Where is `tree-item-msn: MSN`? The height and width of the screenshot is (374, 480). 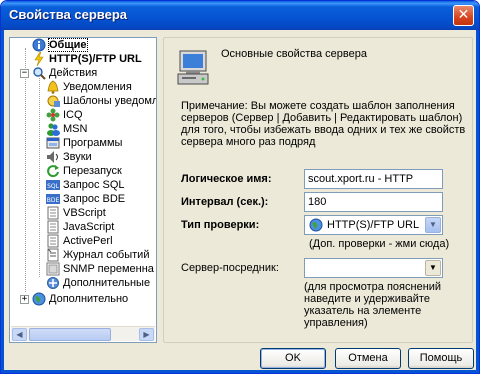 tree-item-msn: MSN is located at coordinates (66, 129).